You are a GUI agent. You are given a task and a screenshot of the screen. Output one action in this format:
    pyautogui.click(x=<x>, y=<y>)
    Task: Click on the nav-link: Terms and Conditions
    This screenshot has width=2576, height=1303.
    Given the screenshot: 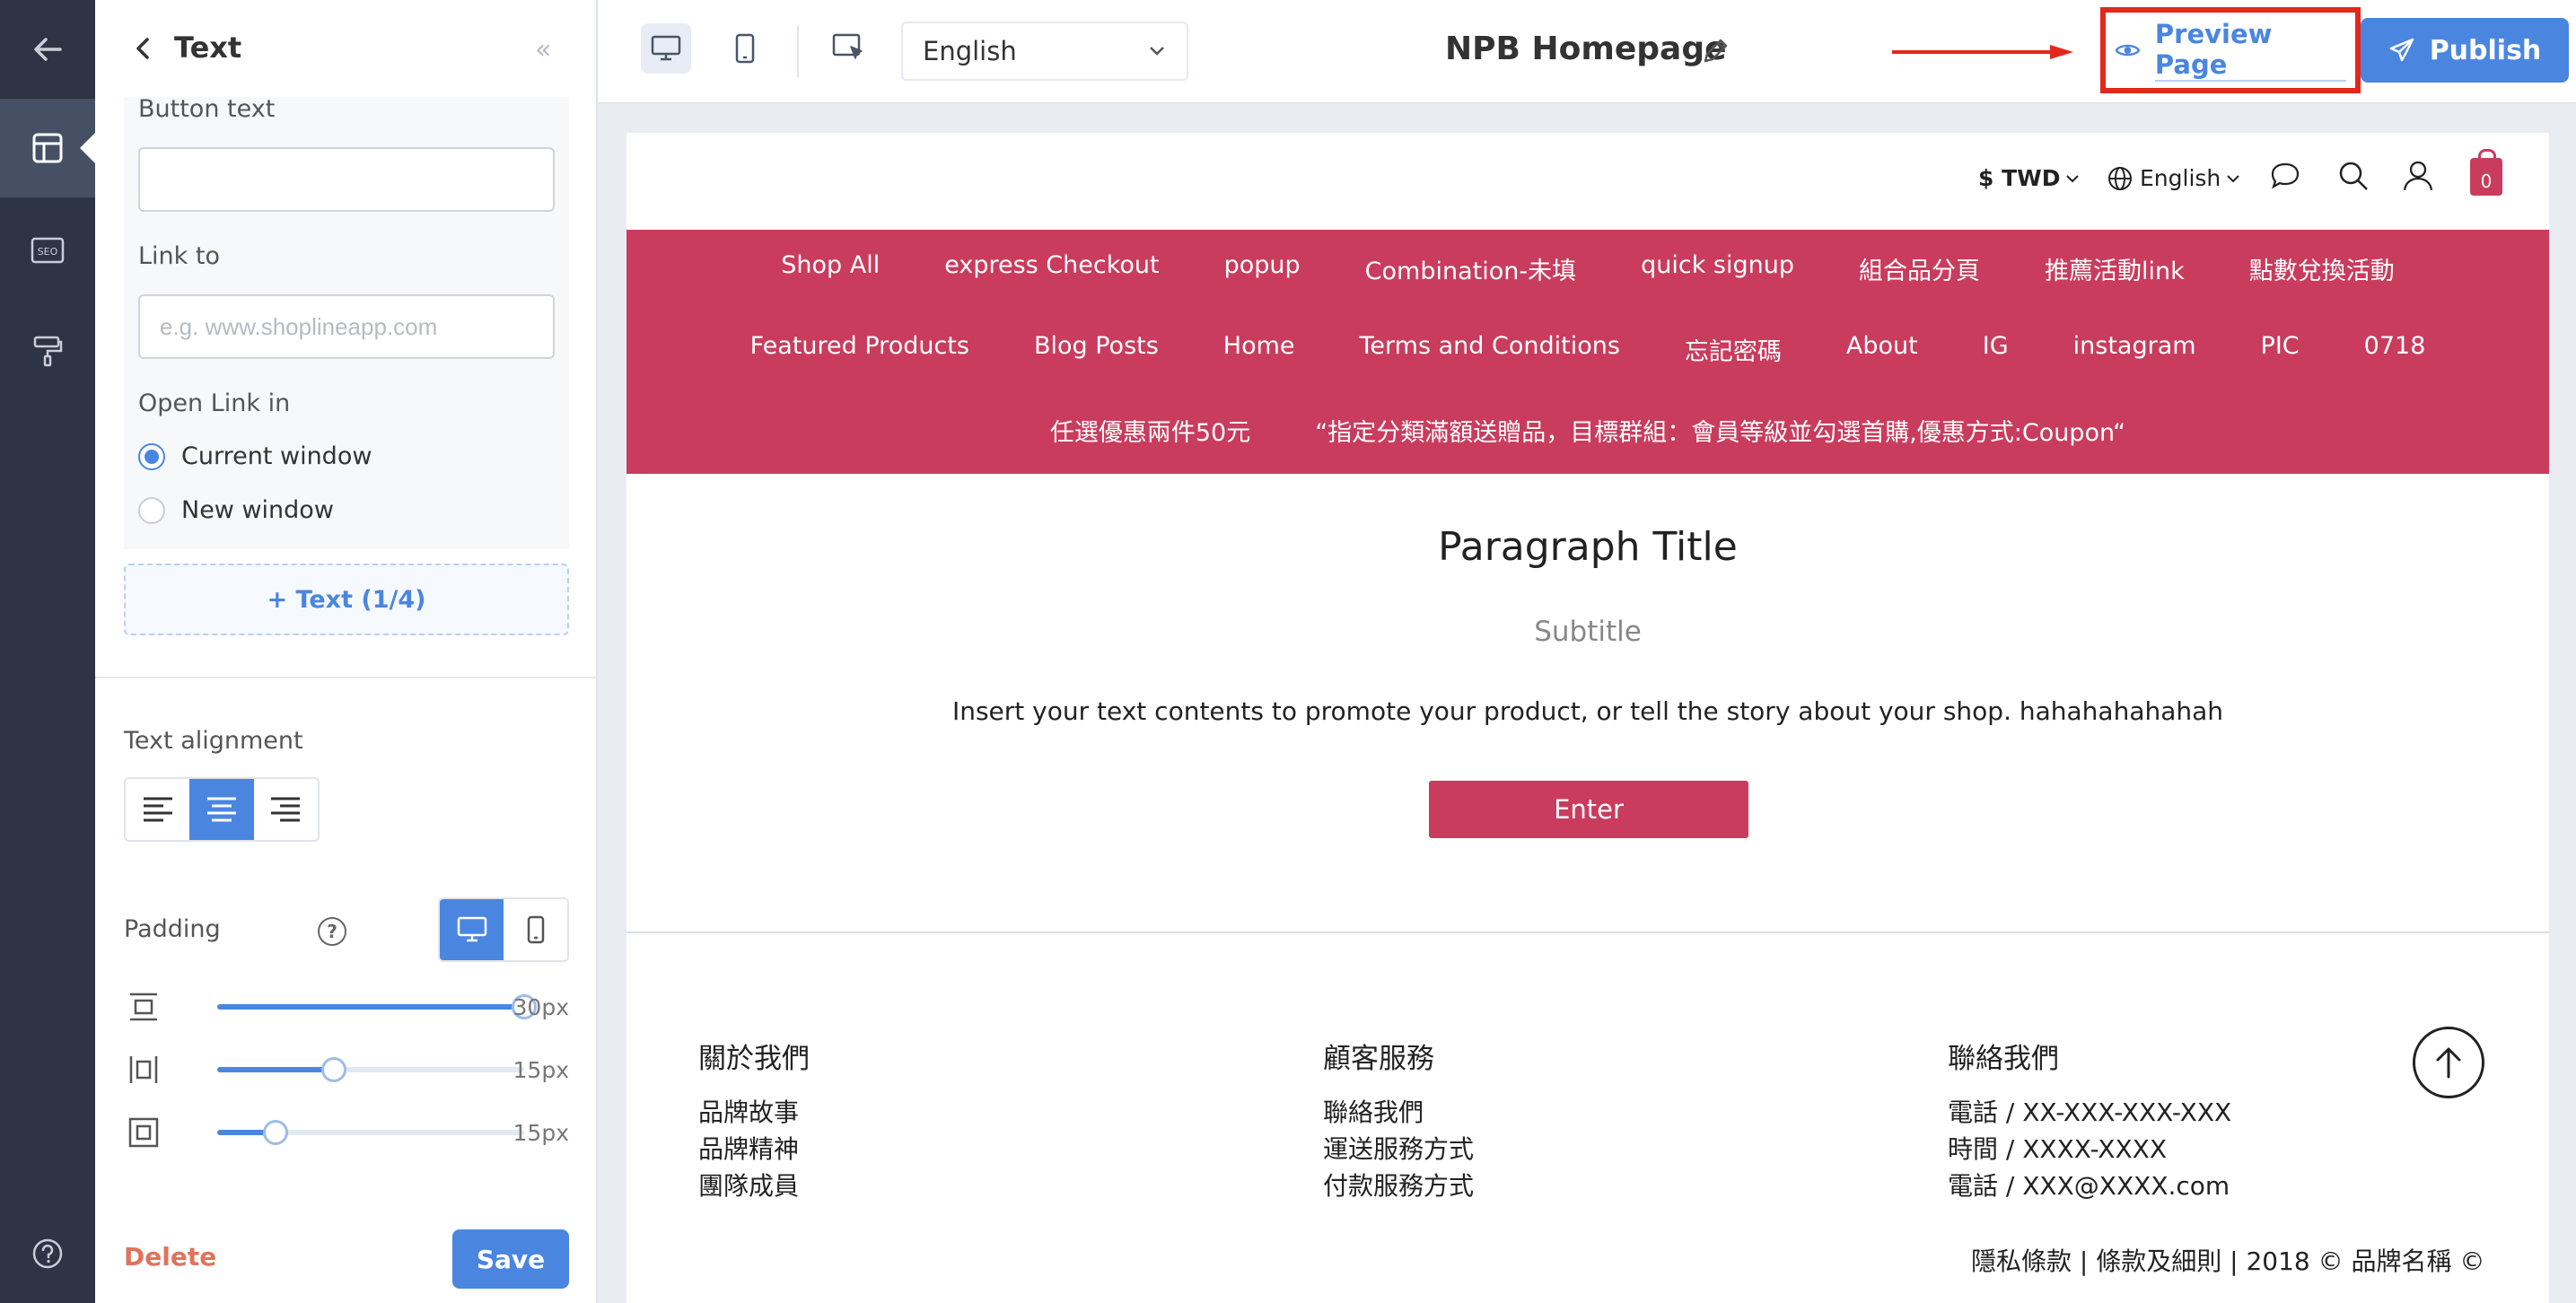 What is the action you would take?
    pyautogui.click(x=1489, y=349)
    